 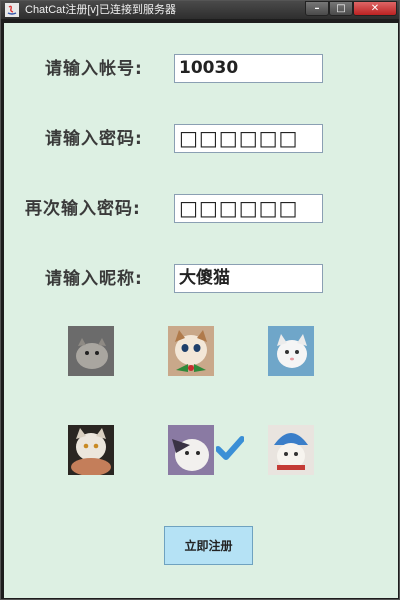 What do you see at coordinates (94, 279) in the screenshot?
I see `nickname-label: 请输入昵称:` at bounding box center [94, 279].